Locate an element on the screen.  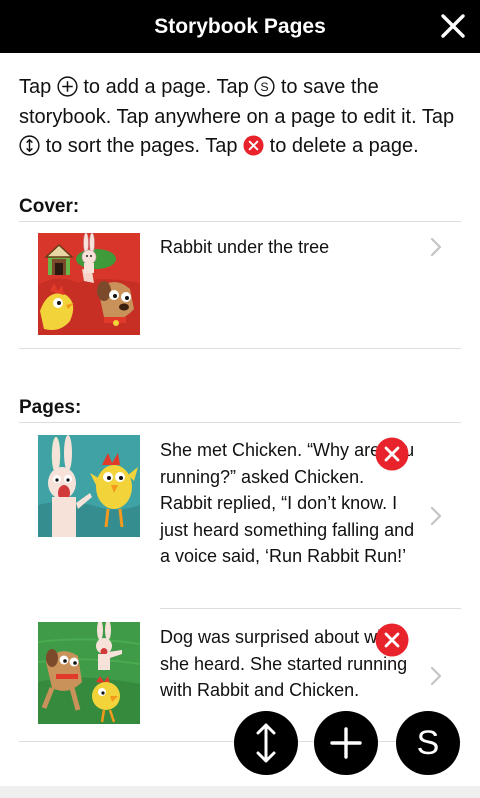
svg-text: S is located at coordinates (265, 87).